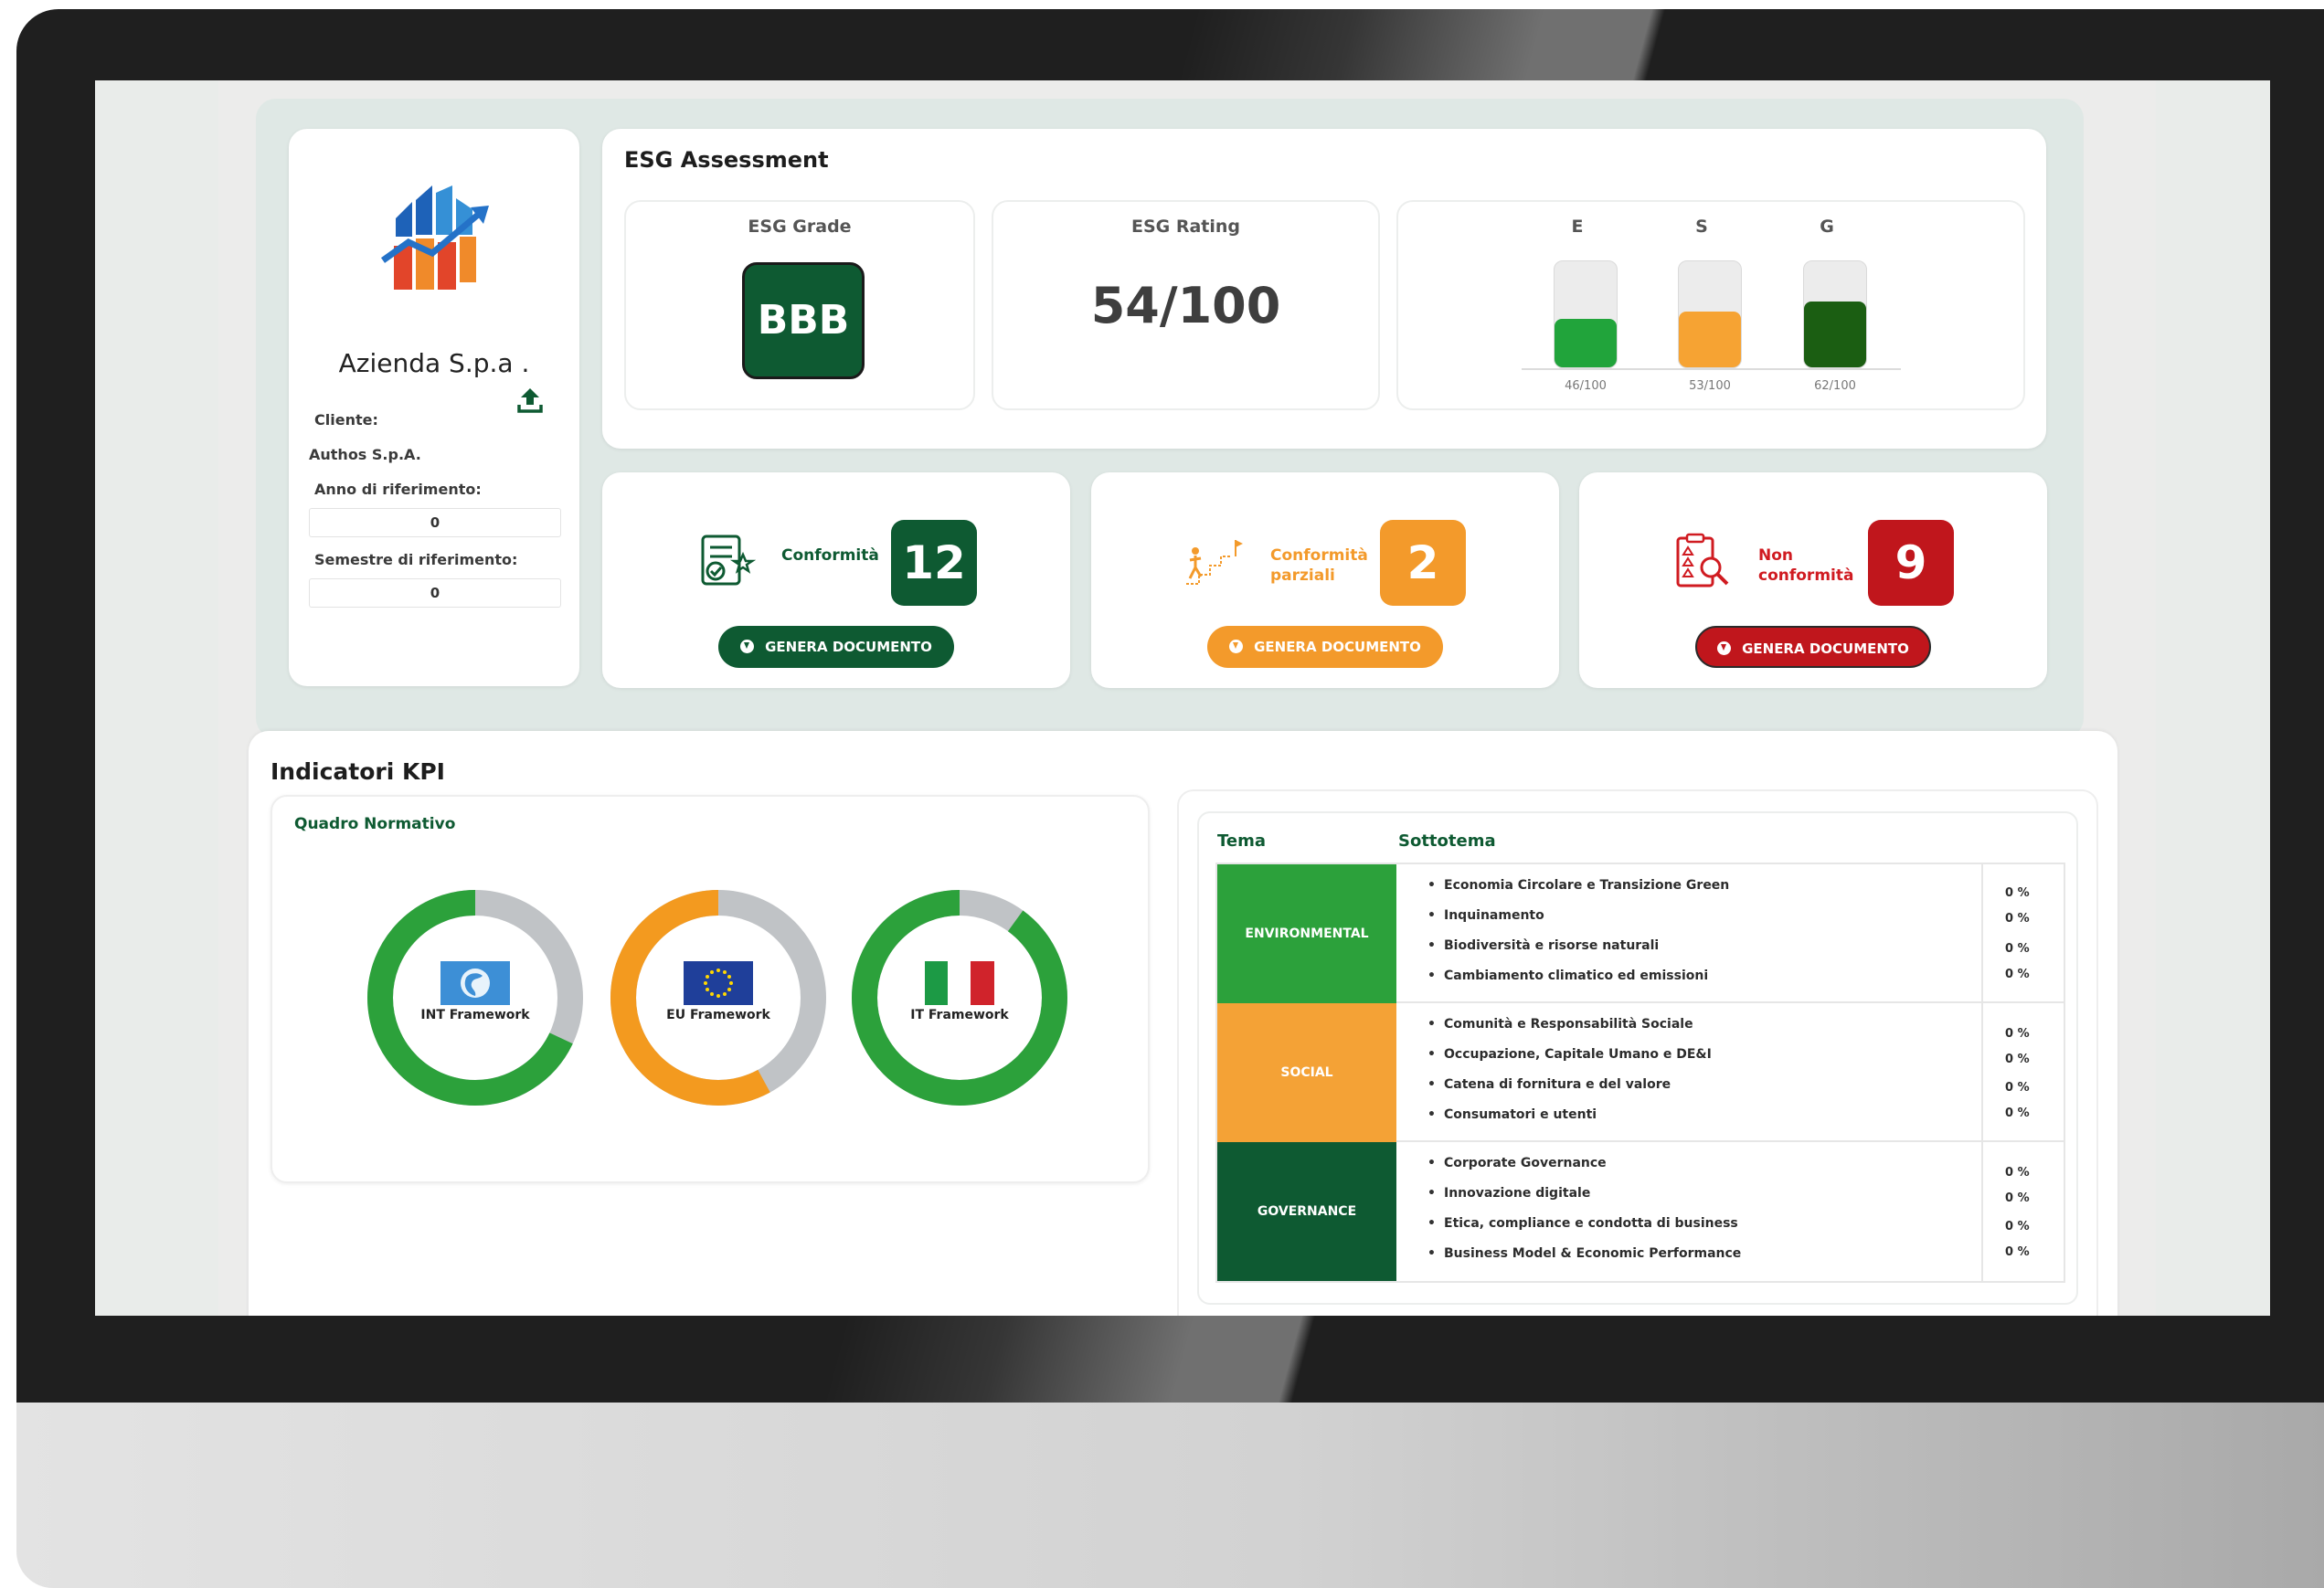 This screenshot has height=1588, width=2324. What do you see at coordinates (1577, 227) in the screenshot?
I see `pillar-letter-e: E` at bounding box center [1577, 227].